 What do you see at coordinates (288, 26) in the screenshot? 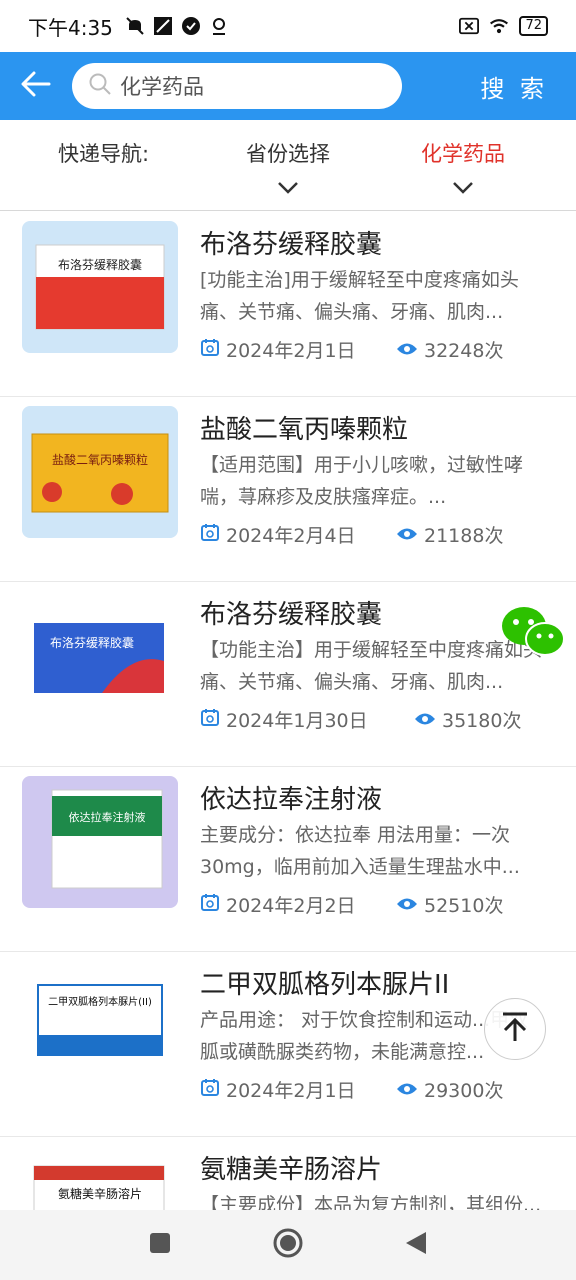
I see `status-bar: 下午4:35 72` at bounding box center [288, 26].